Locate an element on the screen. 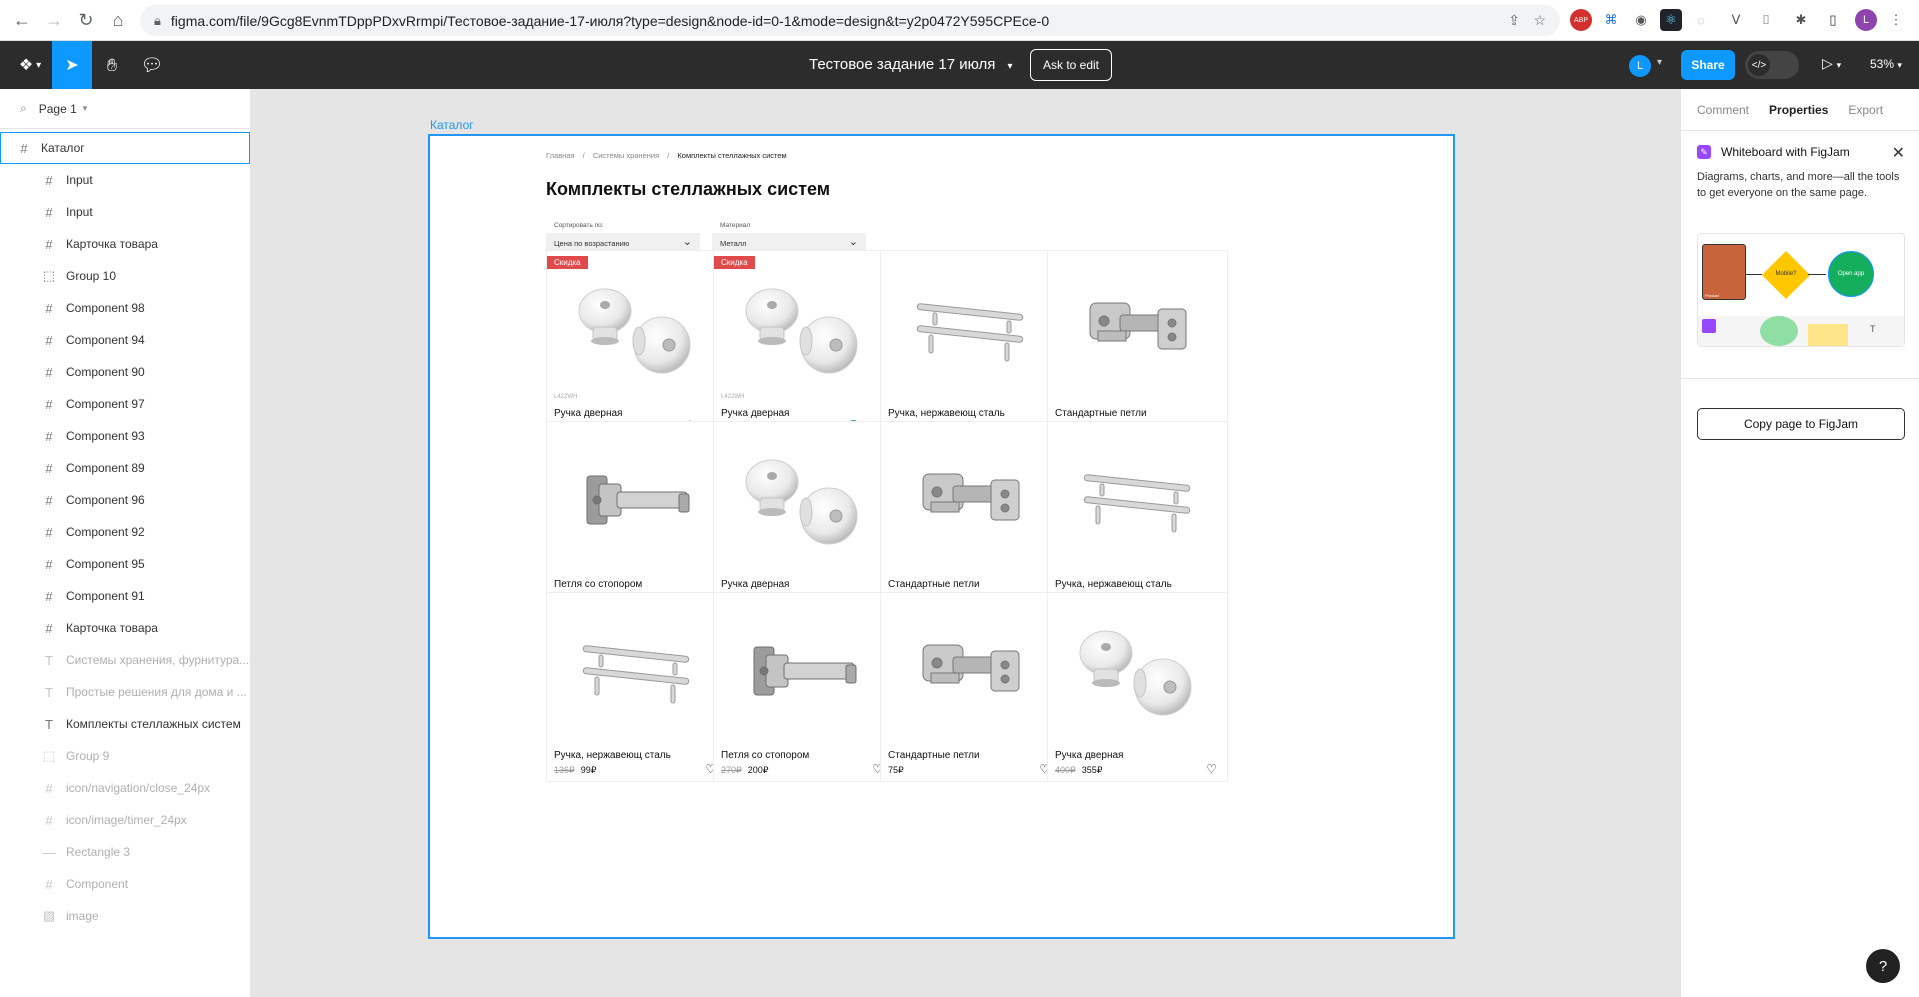 Image resolution: width=1919 pixels, height=997 pixels. product-name: Ручка, нержавеющ сталь is located at coordinates (946, 413).